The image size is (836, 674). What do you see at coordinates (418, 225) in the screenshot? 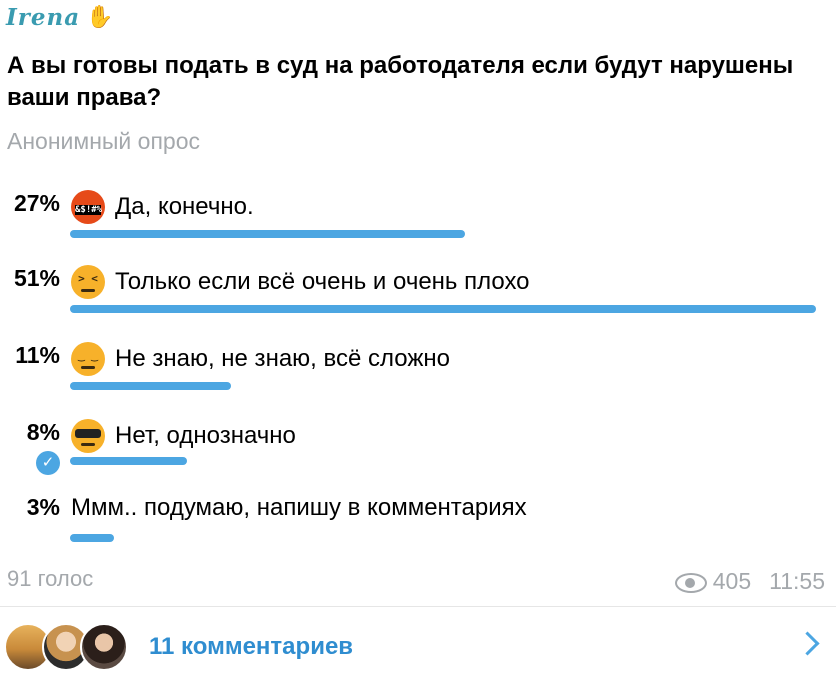
I see `poll-option-1: 27% &$!#% Да, конечно.` at bounding box center [418, 225].